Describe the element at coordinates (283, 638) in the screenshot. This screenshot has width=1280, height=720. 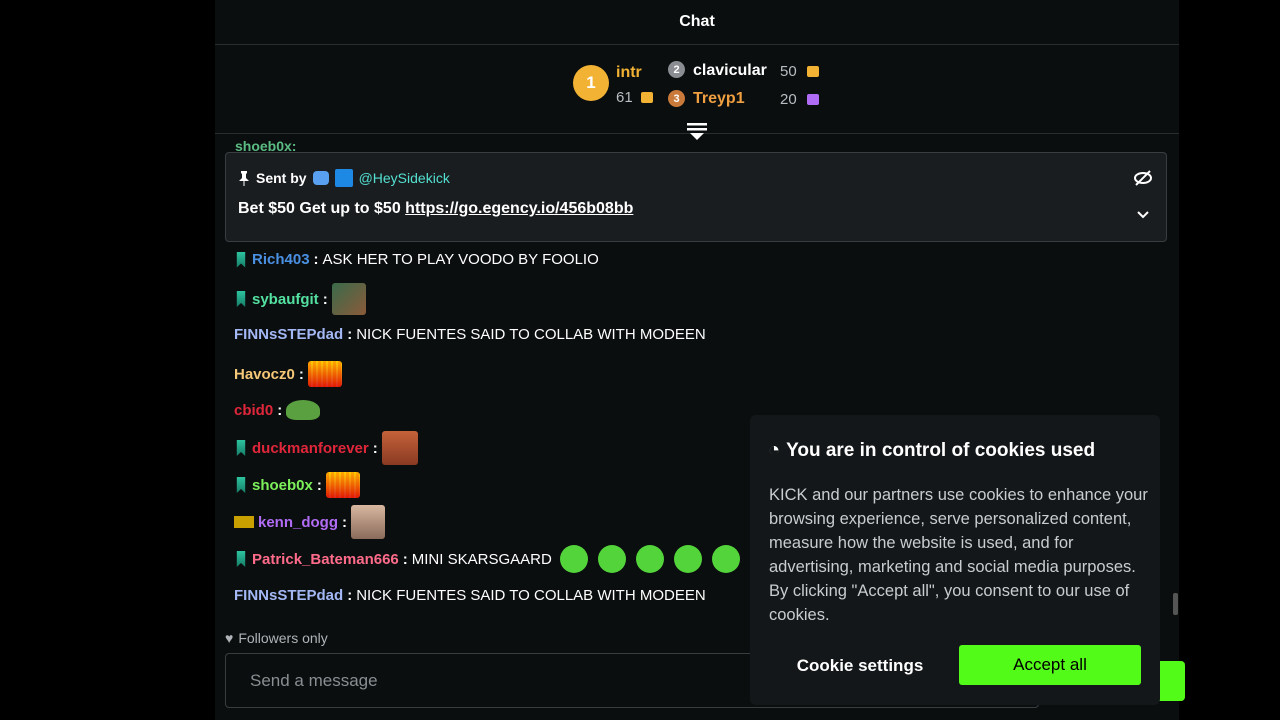
I see `followers-only-text: Followers only` at that location.